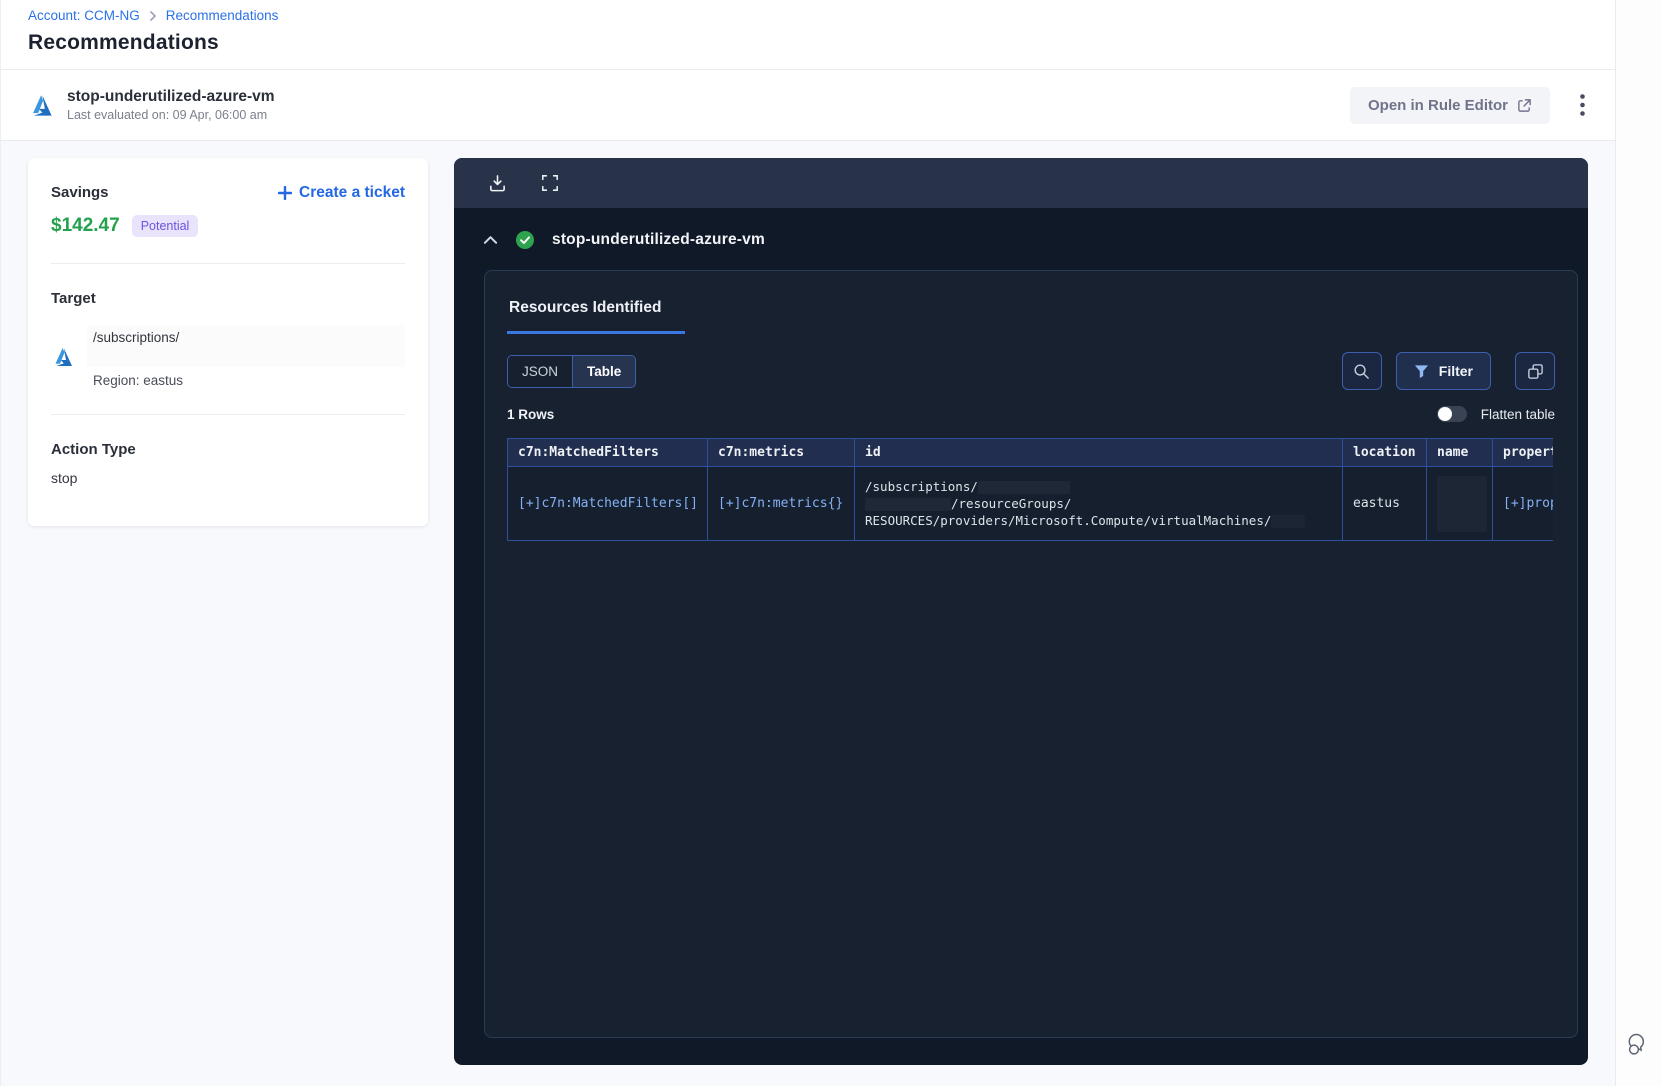  Describe the element at coordinates (84, 15) in the screenshot. I see `breadcrumb-account-link: Account: CCM-NG` at that location.